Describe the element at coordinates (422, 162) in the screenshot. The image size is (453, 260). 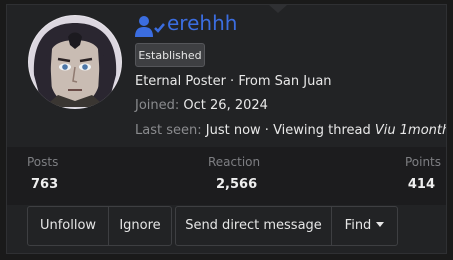
I see `points-label: Points` at that location.